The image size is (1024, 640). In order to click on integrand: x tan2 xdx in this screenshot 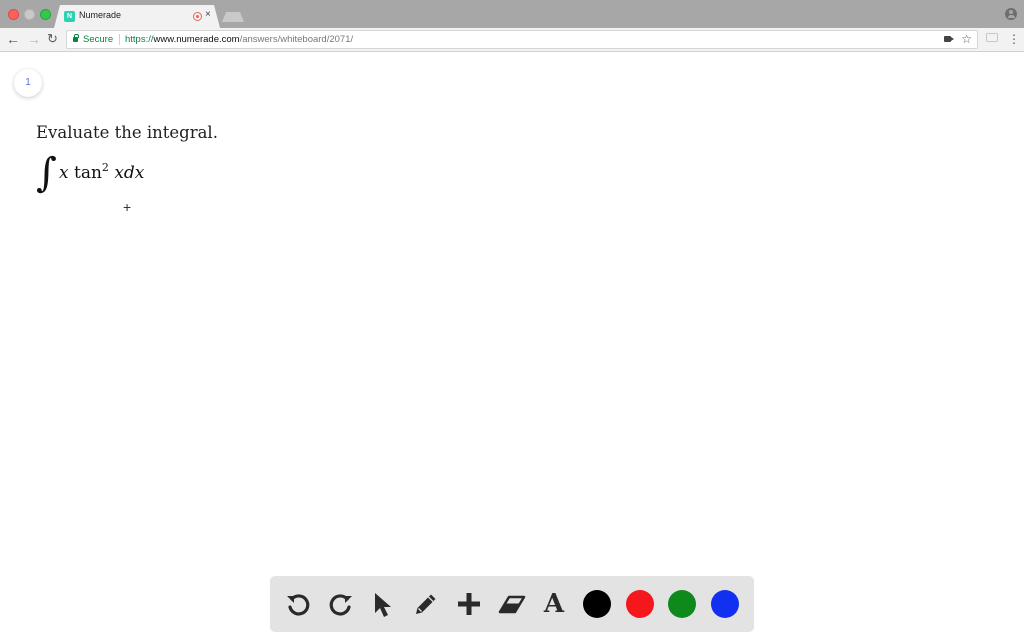, I will do `click(101, 172)`.